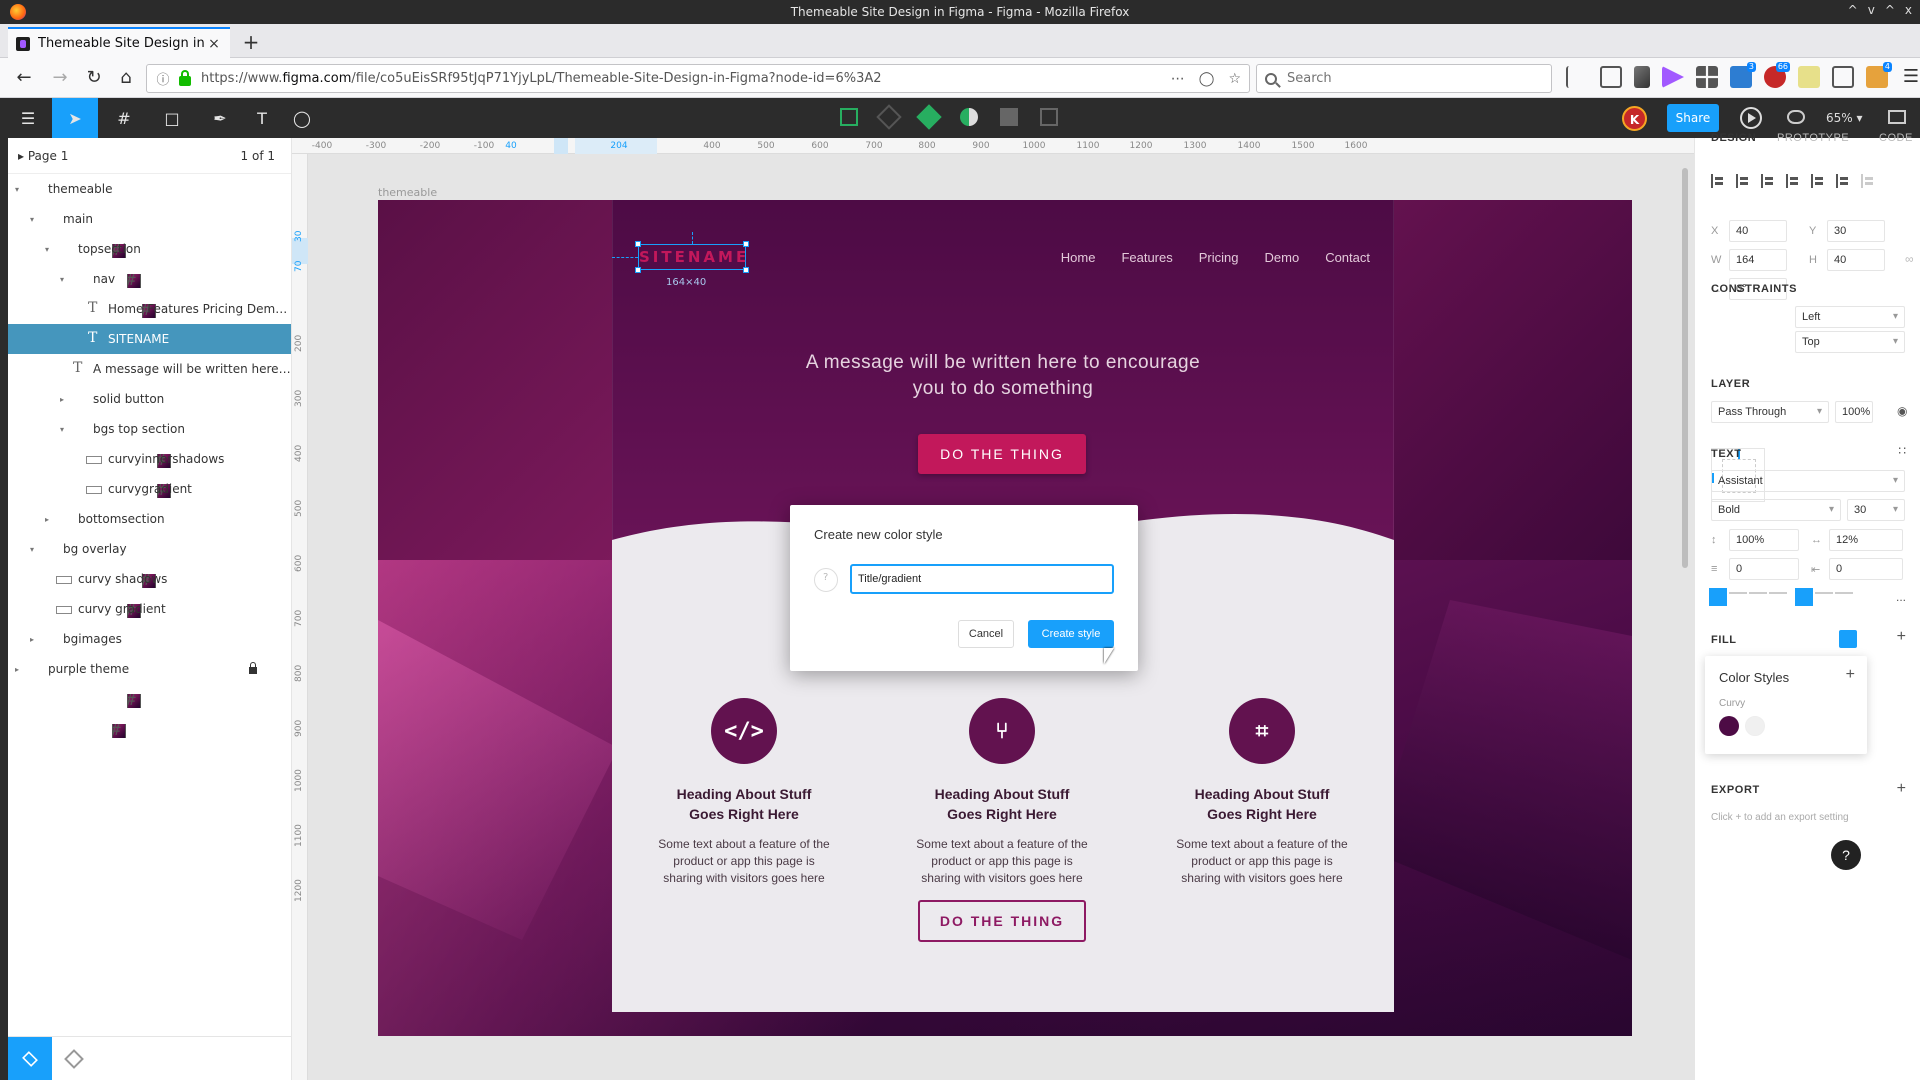 Image resolution: width=1920 pixels, height=1080 pixels. What do you see at coordinates (1707, 77) in the screenshot?
I see `grid-extension-icon` at bounding box center [1707, 77].